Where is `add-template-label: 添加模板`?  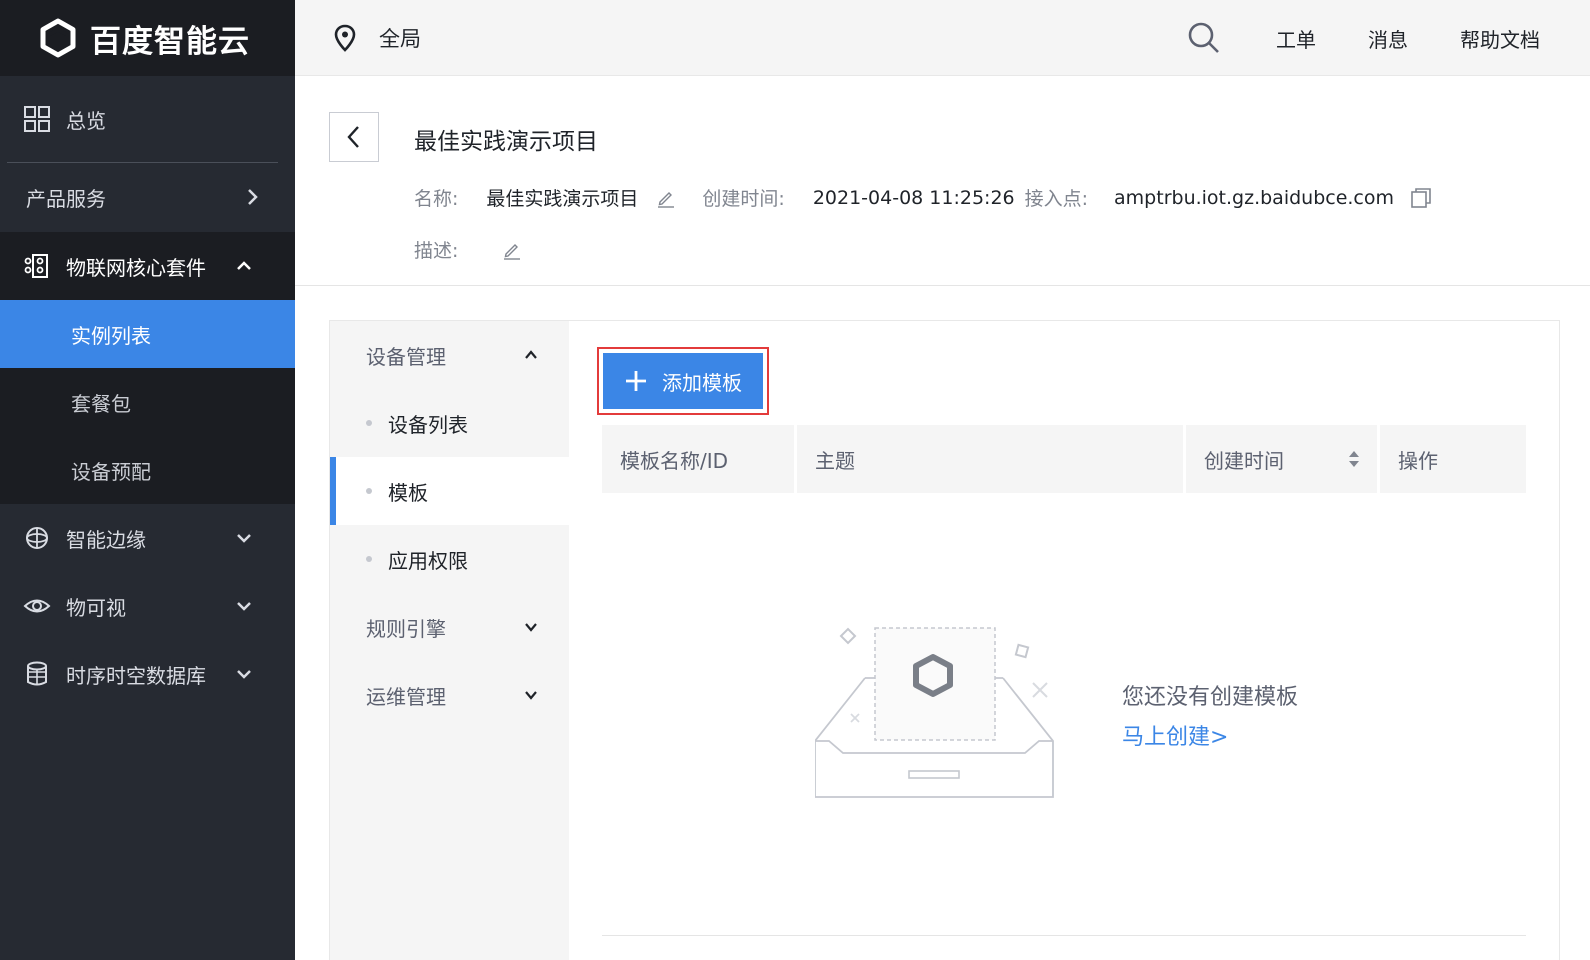 add-template-label: 添加模板 is located at coordinates (702, 383).